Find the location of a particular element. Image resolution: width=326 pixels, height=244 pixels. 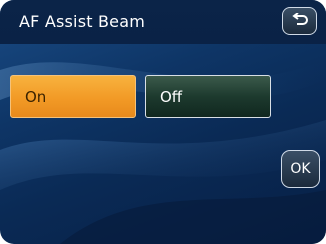

return-arrow-icon is located at coordinates (299, 19).